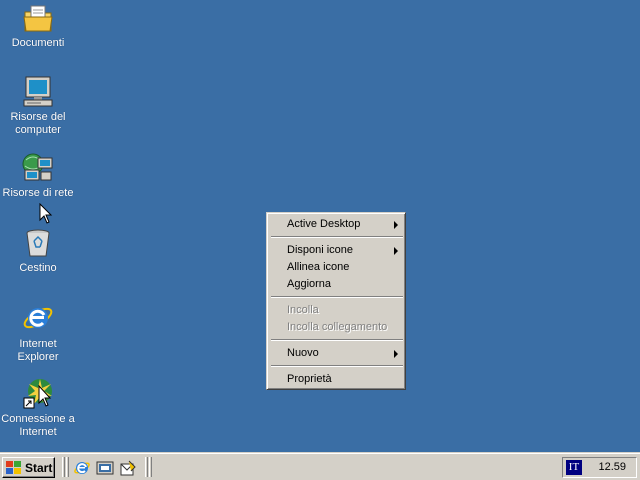 Image resolution: width=640 pixels, height=480 pixels. What do you see at coordinates (318, 267) in the screenshot?
I see `menu-item-label: Allinea icone` at bounding box center [318, 267].